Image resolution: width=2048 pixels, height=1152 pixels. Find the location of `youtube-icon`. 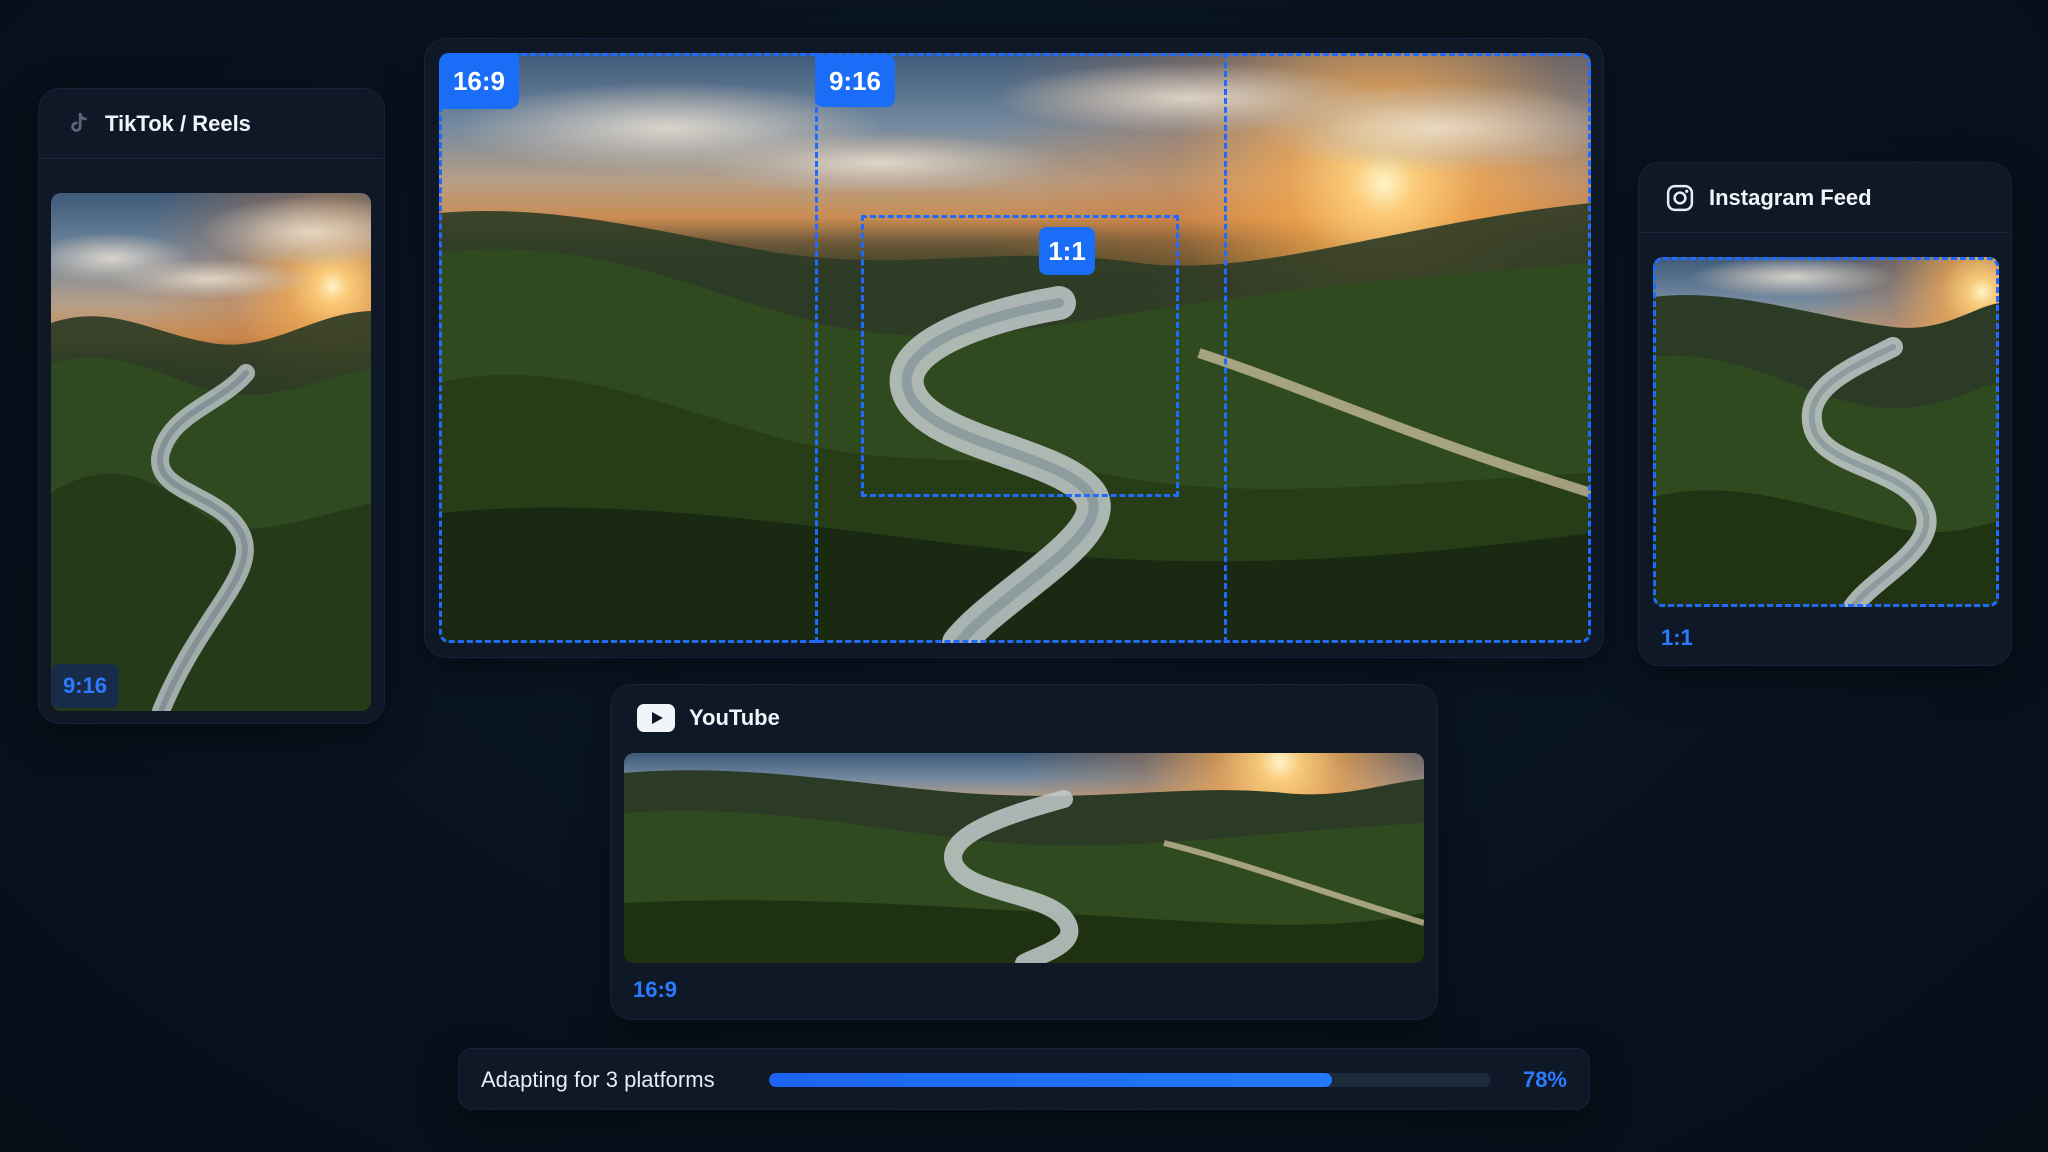

youtube-icon is located at coordinates (656, 718).